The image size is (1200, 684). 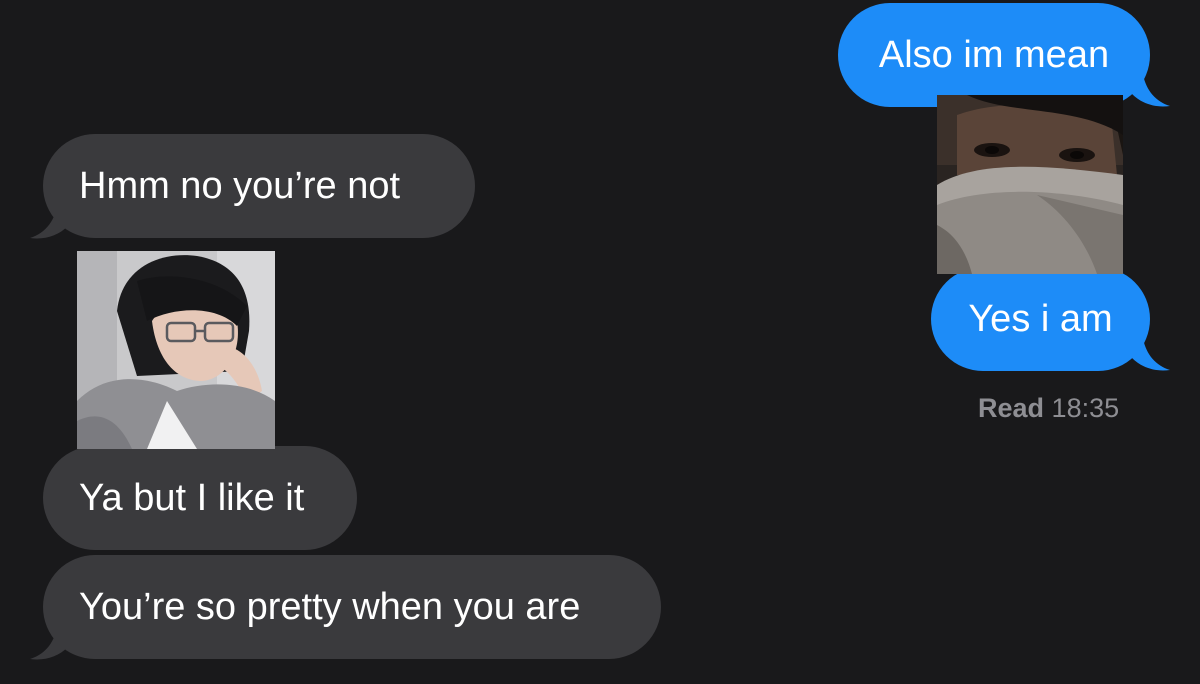 I want to click on received-photo, so click(x=176, y=350).